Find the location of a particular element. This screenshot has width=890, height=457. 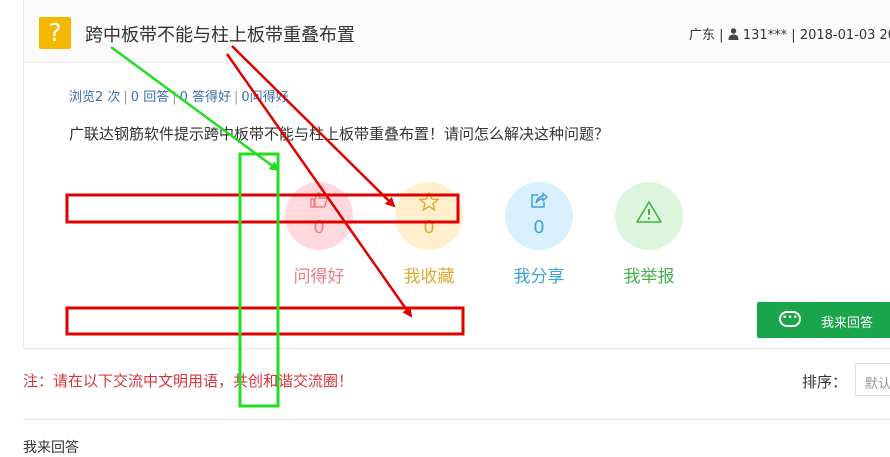

action-share: 0 我分享 is located at coordinates (539, 234).